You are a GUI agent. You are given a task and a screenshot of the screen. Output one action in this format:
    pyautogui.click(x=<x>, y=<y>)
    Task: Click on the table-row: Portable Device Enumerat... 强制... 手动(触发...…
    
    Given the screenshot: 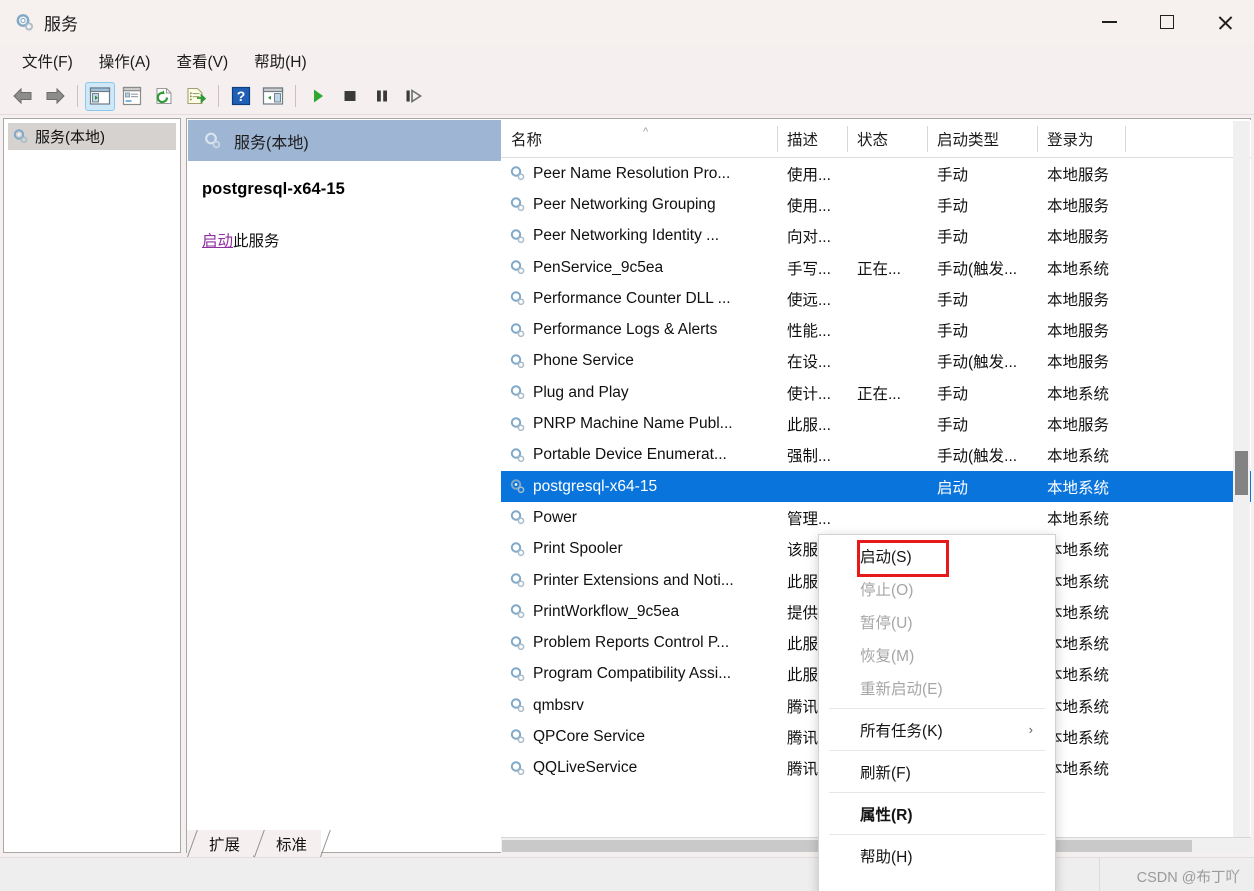 What is the action you would take?
    pyautogui.click(x=876, y=455)
    